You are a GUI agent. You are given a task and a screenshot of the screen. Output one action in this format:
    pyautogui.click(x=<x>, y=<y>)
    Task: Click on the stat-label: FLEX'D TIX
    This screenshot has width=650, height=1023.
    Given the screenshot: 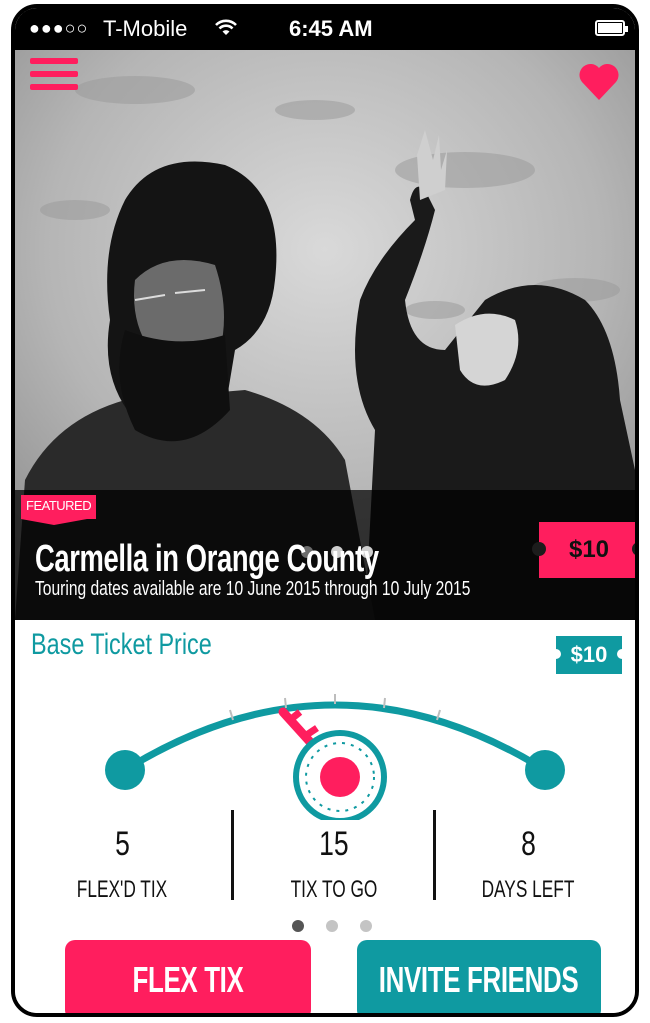 What is the action you would take?
    pyautogui.click(x=122, y=889)
    